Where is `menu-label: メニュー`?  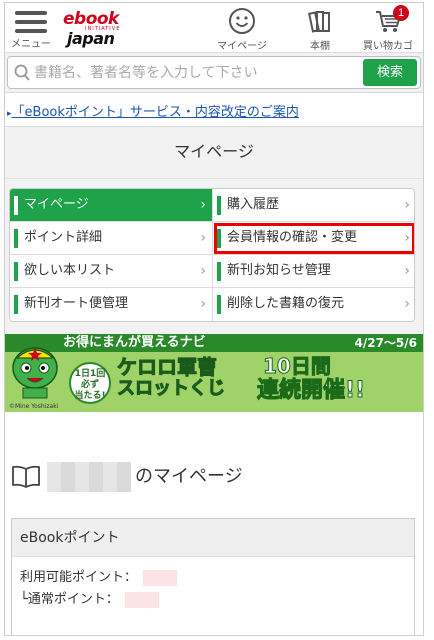 menu-label: メニュー is located at coordinates (31, 44).